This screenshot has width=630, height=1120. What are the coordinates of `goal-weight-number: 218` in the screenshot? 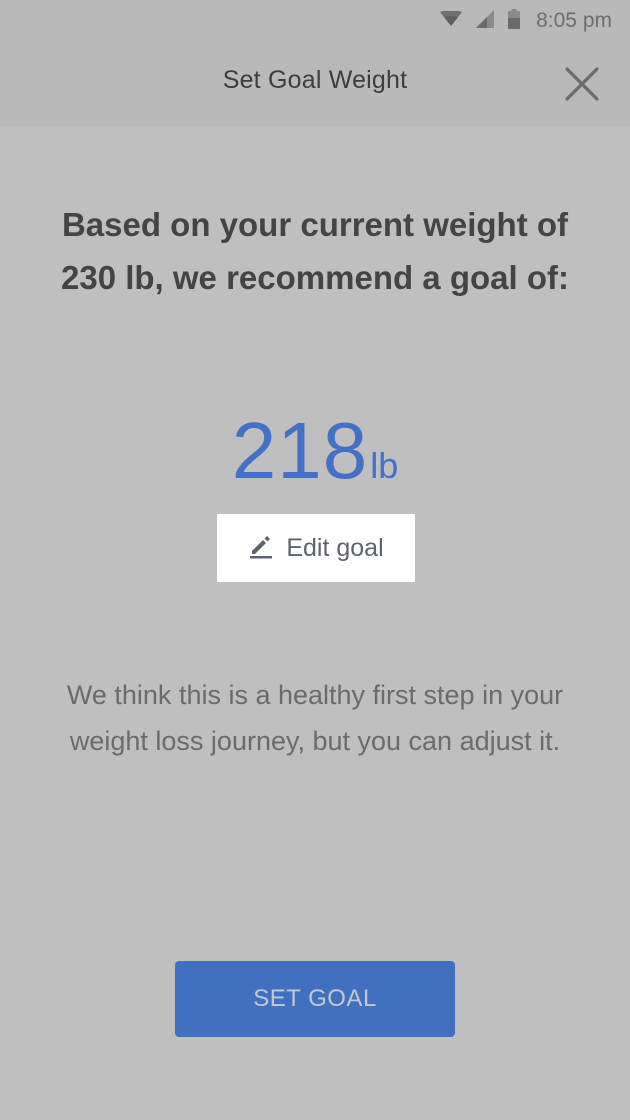 It's located at (300, 450).